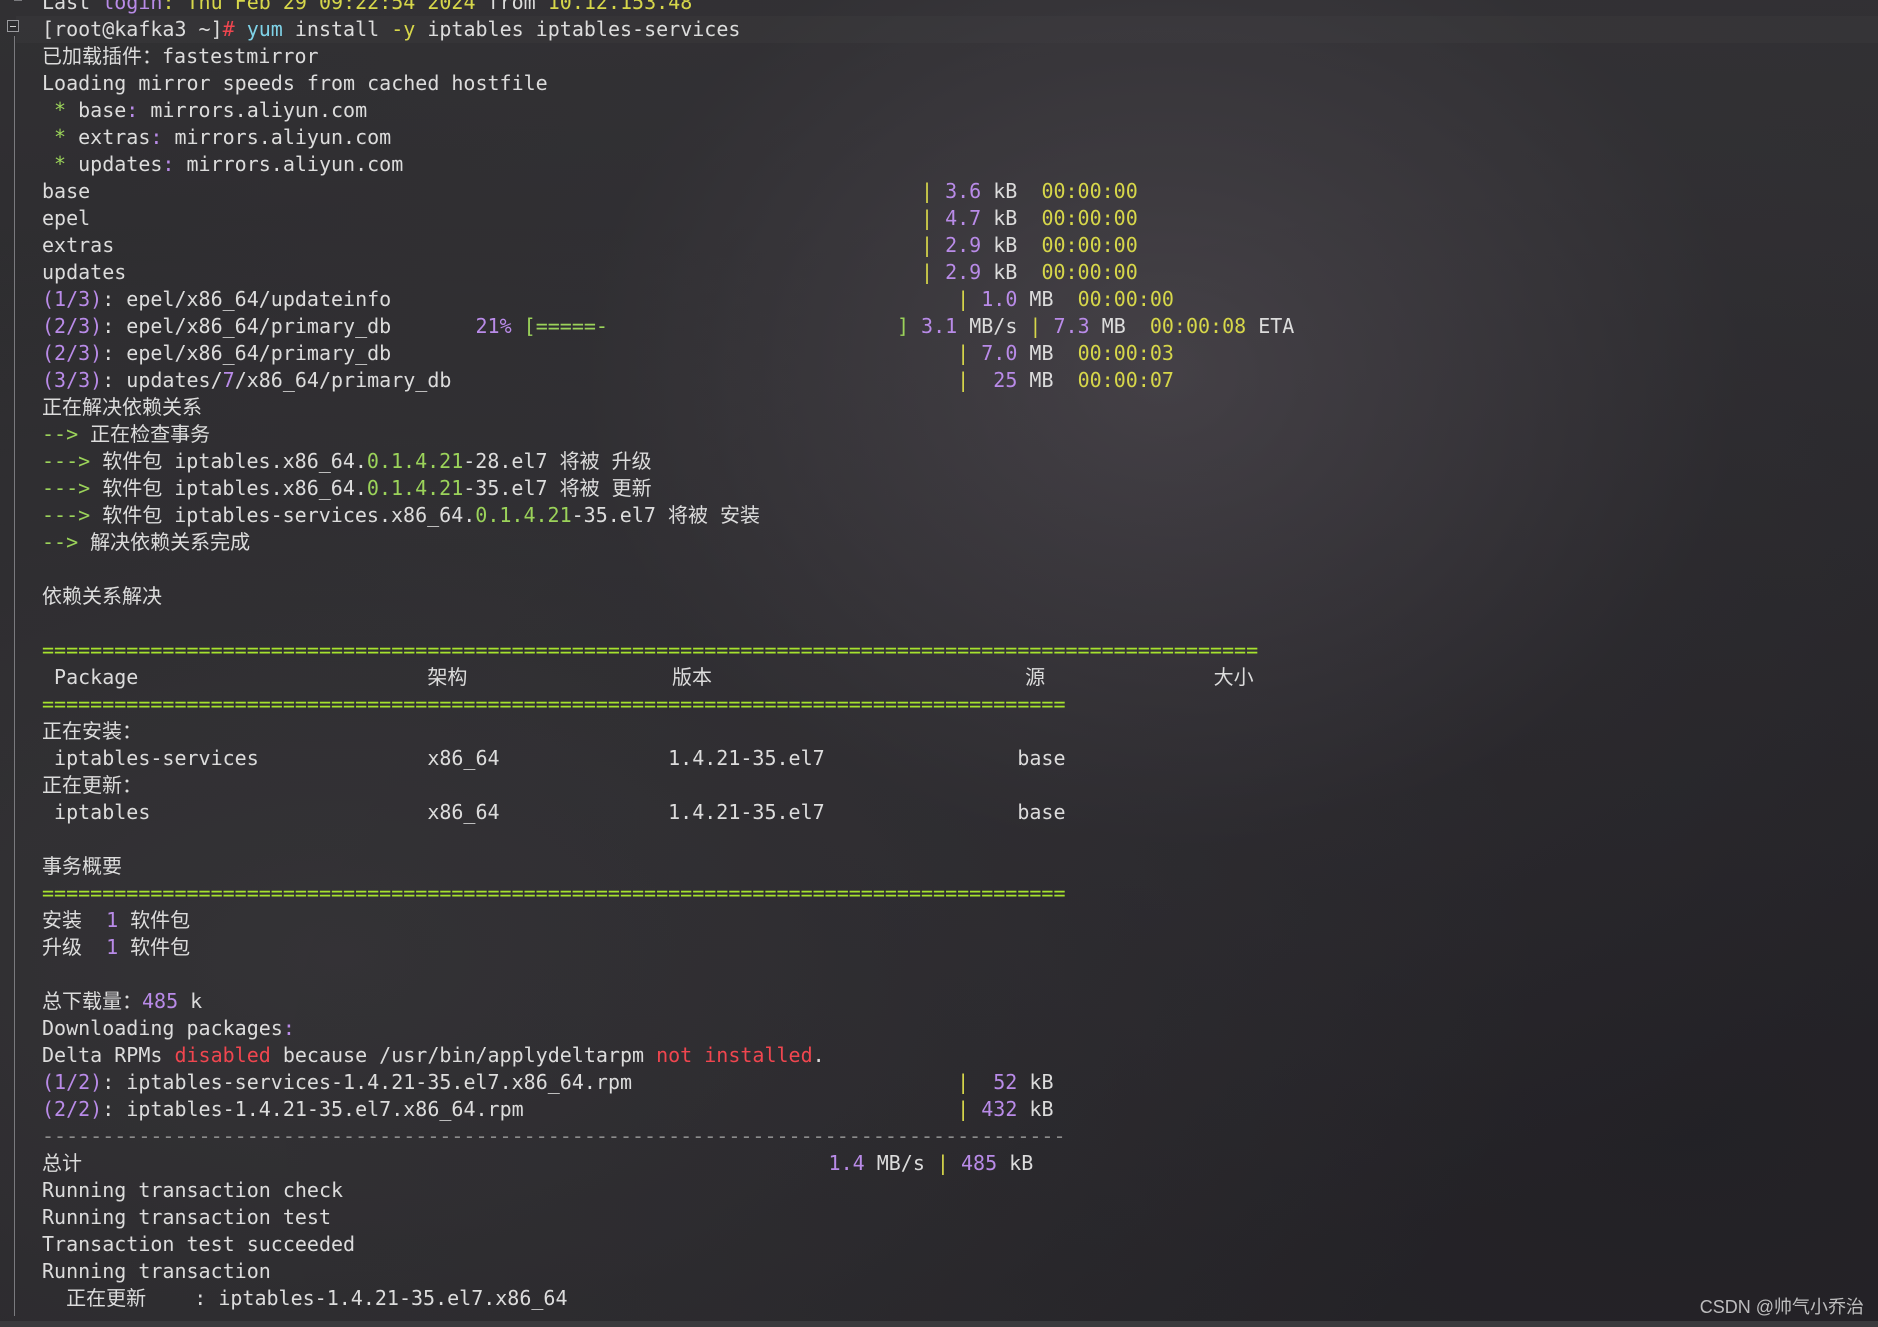 The height and width of the screenshot is (1327, 1878). Describe the element at coordinates (668, 164) in the screenshot. I see `terminal-line: * updates: mirrors.aliyun.com` at that location.